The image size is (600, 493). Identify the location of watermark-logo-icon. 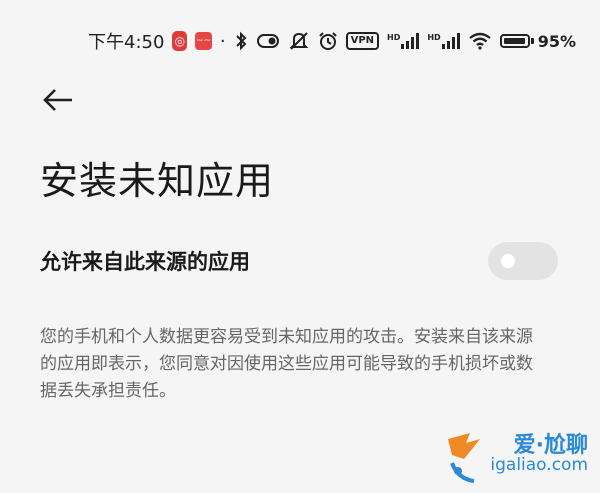
(464, 458).